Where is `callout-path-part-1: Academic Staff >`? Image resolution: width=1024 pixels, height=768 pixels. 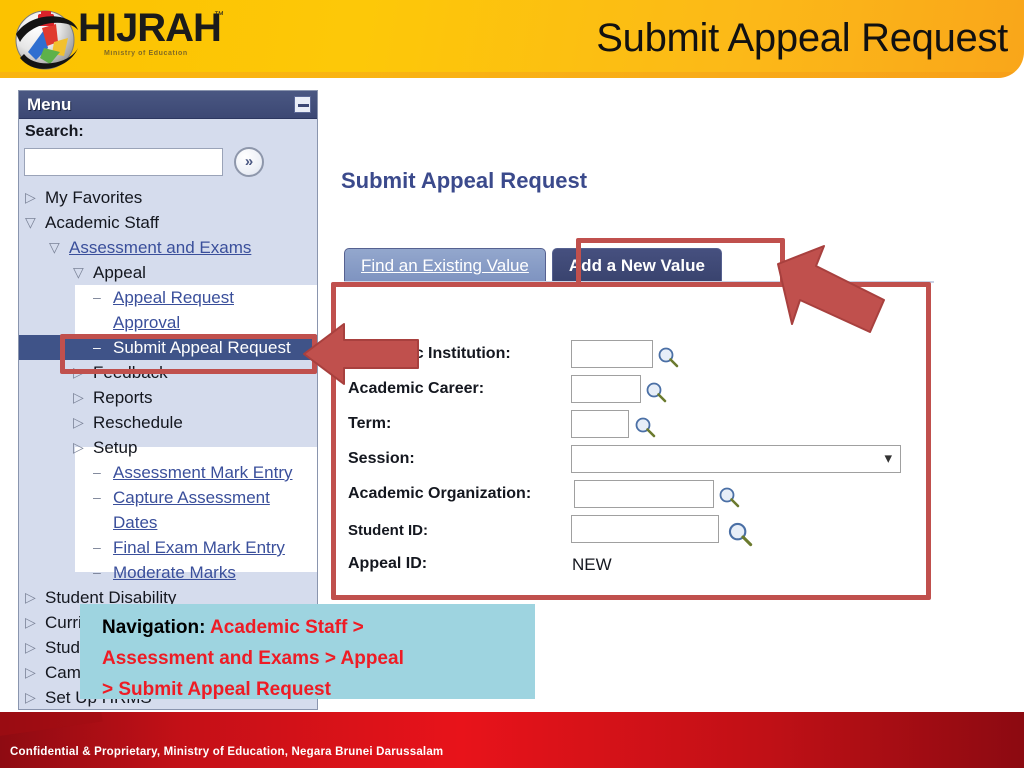 callout-path-part-1: Academic Staff > is located at coordinates (287, 627).